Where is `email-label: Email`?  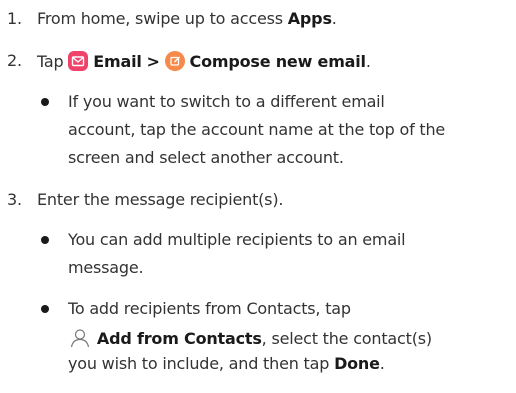
email-label: Email is located at coordinates (117, 61).